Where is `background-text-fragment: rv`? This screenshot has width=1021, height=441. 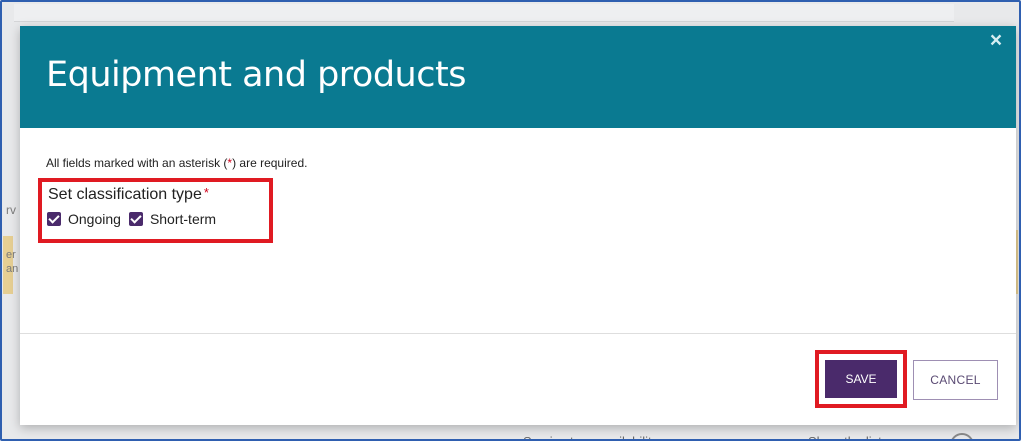
background-text-fragment: rv is located at coordinates (11, 210).